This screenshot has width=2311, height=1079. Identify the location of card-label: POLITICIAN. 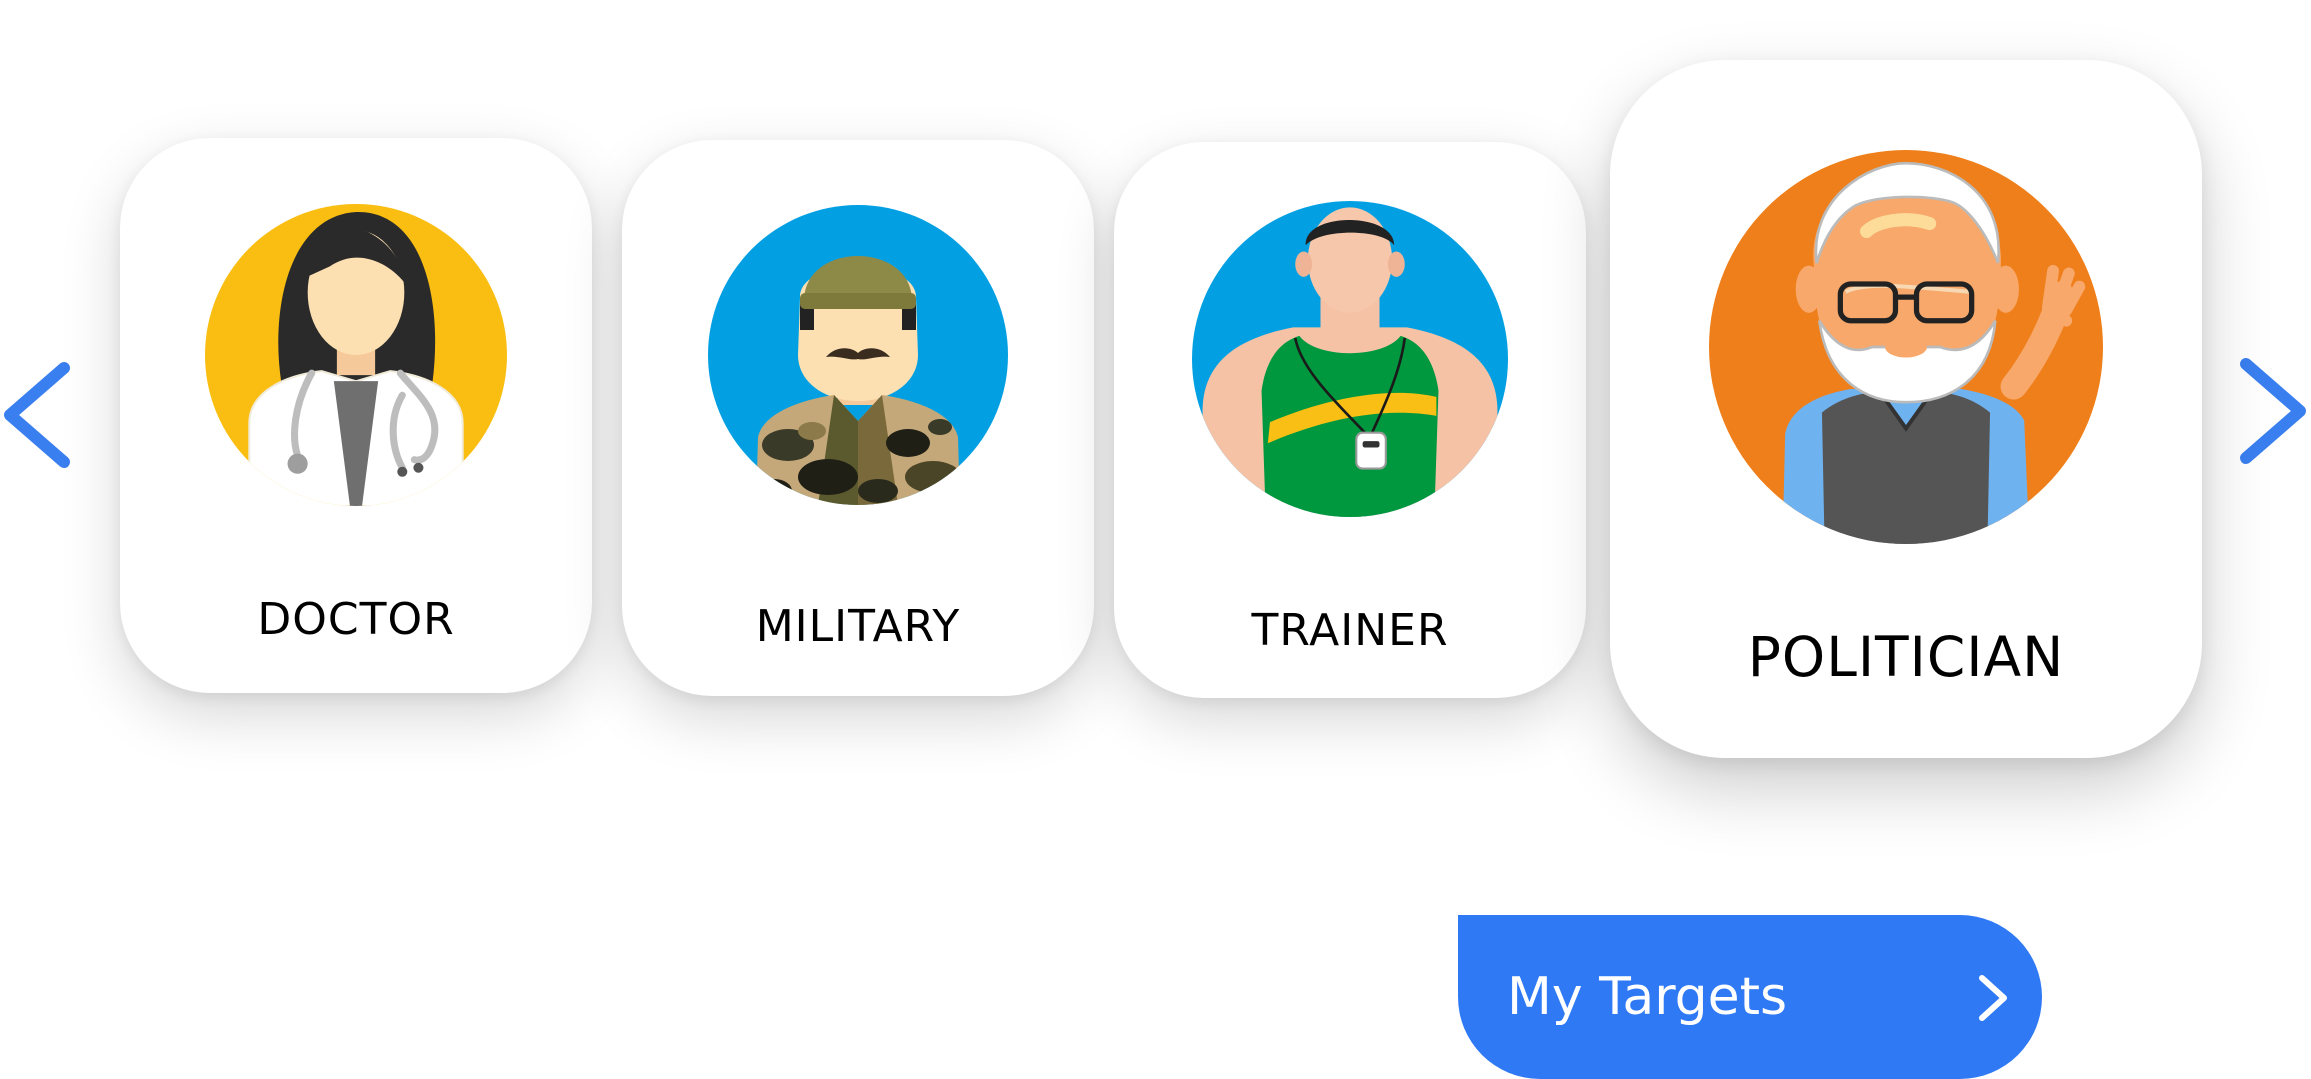
(1906, 657).